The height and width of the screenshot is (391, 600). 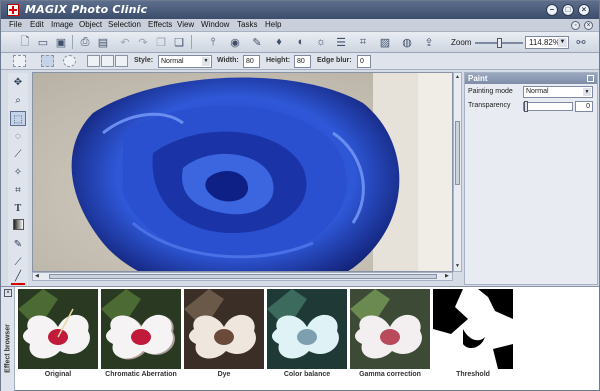 I want to click on effect-label: Chromatic Aberration, so click(x=141, y=374).